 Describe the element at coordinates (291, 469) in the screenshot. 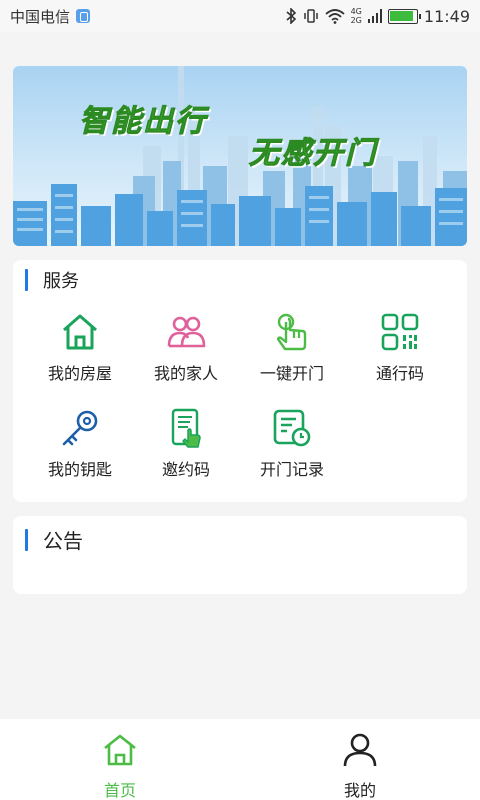

I see `service-label: 开门记录` at that location.